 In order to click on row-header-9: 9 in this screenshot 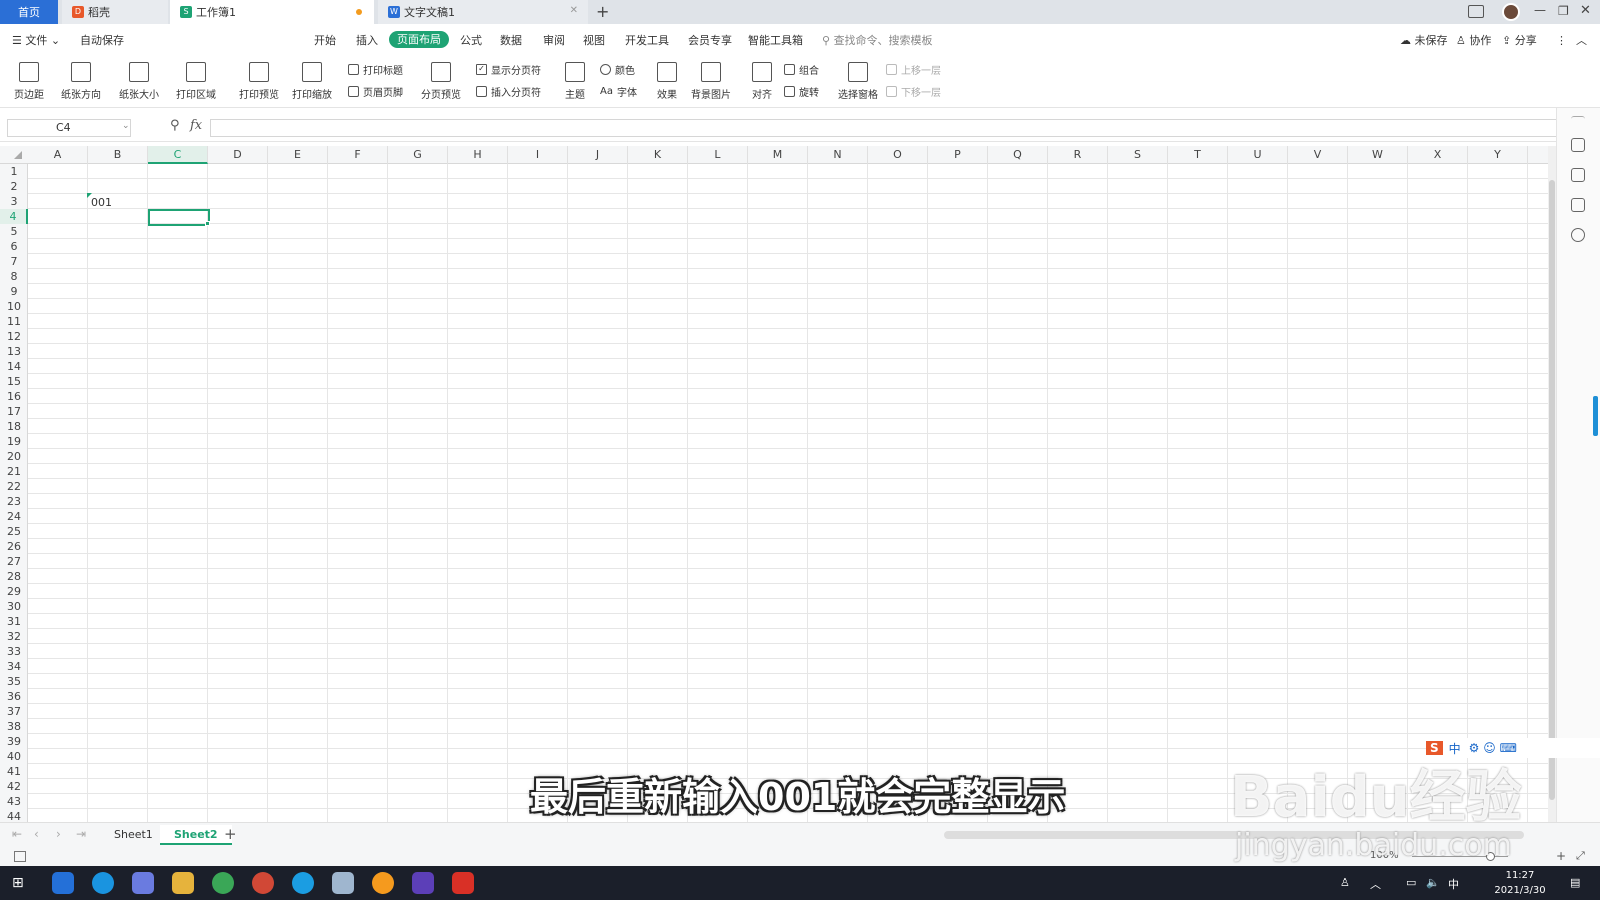, I will do `click(14, 291)`.